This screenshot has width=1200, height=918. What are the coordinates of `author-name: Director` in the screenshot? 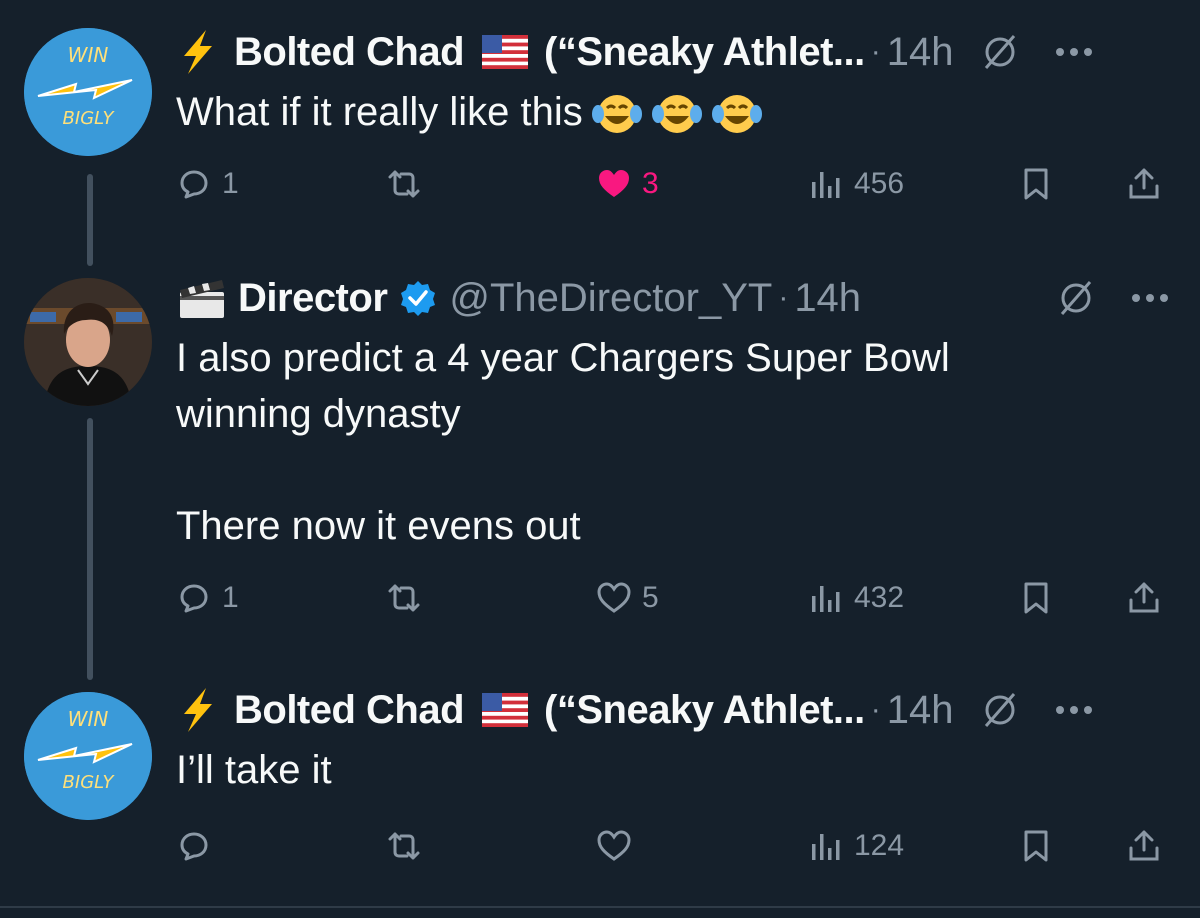 It's located at (313, 298).